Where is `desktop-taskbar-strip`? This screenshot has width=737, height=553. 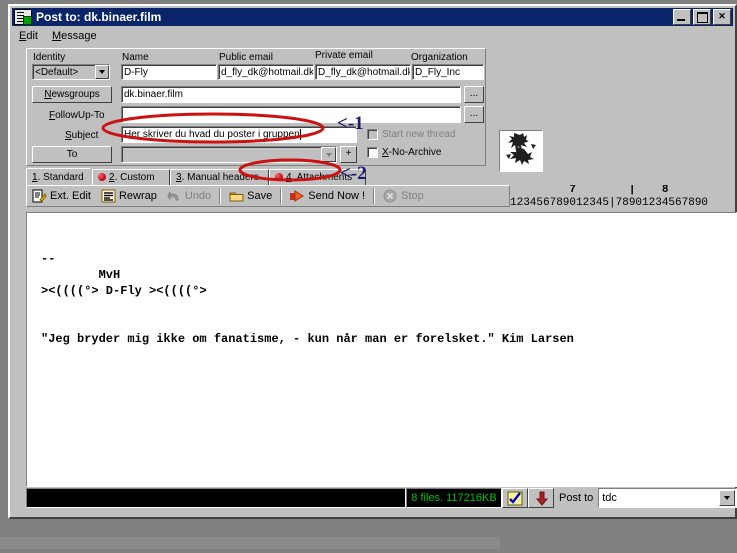 desktop-taskbar-strip is located at coordinates (250, 543).